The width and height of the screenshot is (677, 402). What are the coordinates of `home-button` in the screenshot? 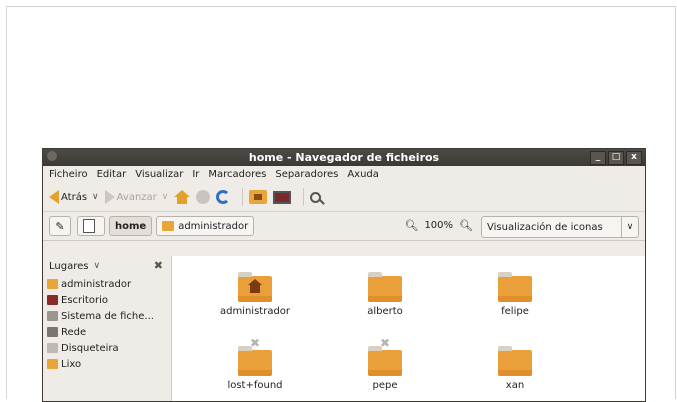 It's located at (258, 197).